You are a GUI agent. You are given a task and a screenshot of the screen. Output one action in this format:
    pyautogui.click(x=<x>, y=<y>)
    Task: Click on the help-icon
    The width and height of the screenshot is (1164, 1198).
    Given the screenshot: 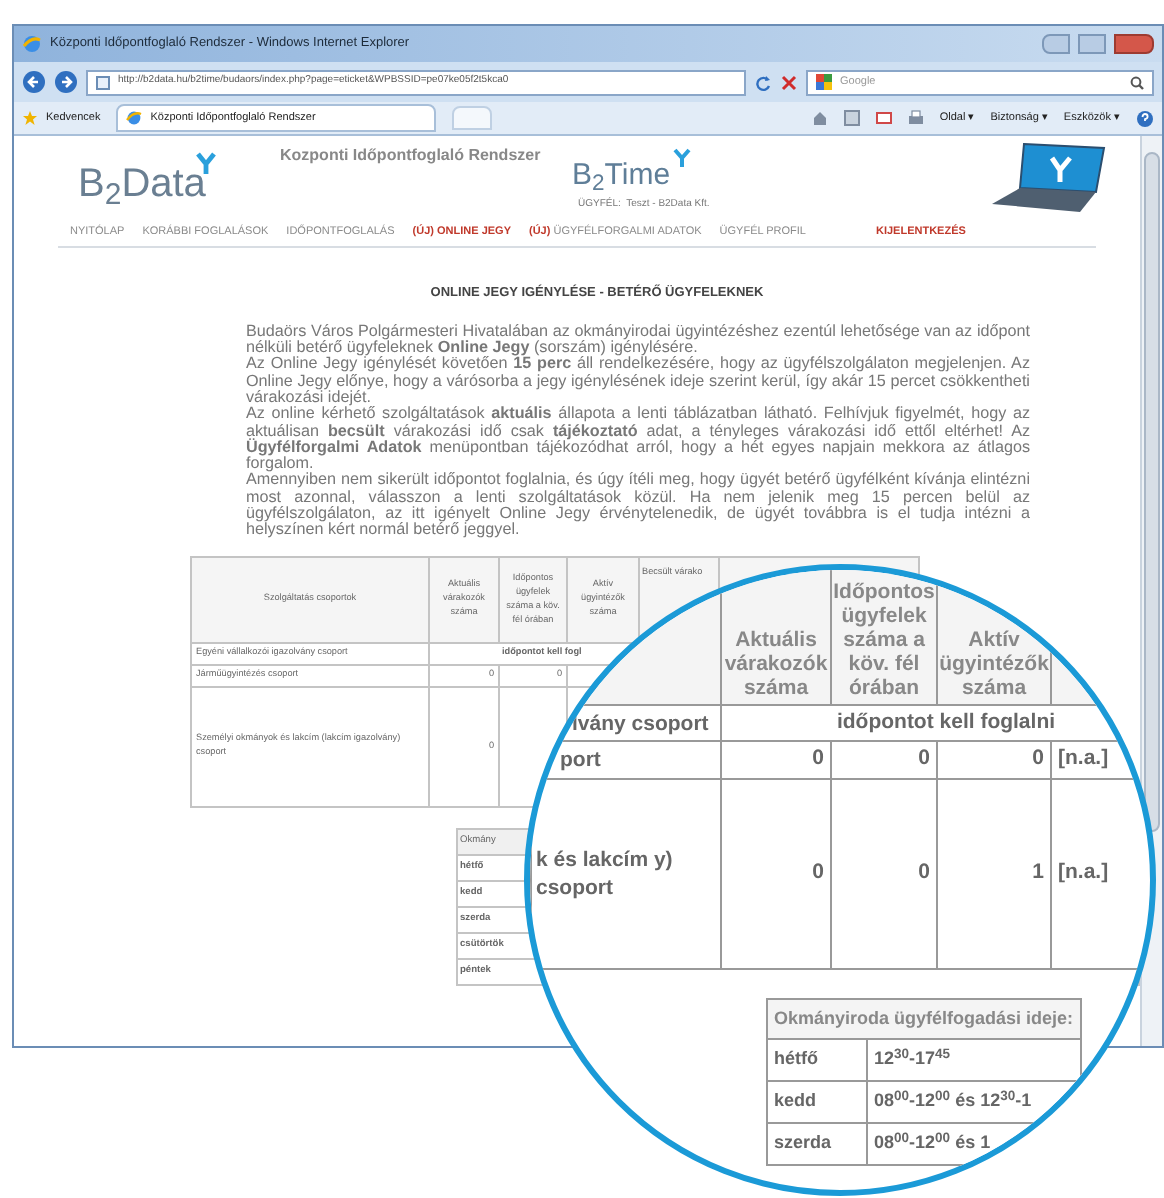 What is the action you would take?
    pyautogui.click(x=1145, y=118)
    